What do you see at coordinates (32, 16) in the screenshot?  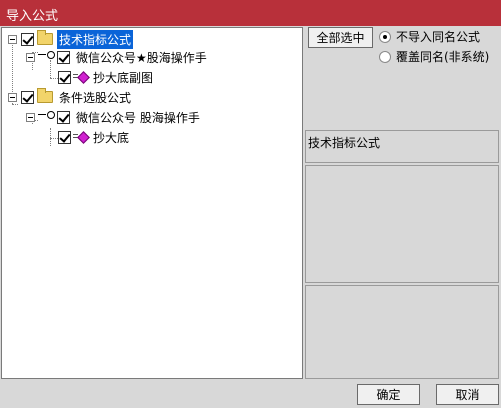 I see `window-title: 导入公式` at bounding box center [32, 16].